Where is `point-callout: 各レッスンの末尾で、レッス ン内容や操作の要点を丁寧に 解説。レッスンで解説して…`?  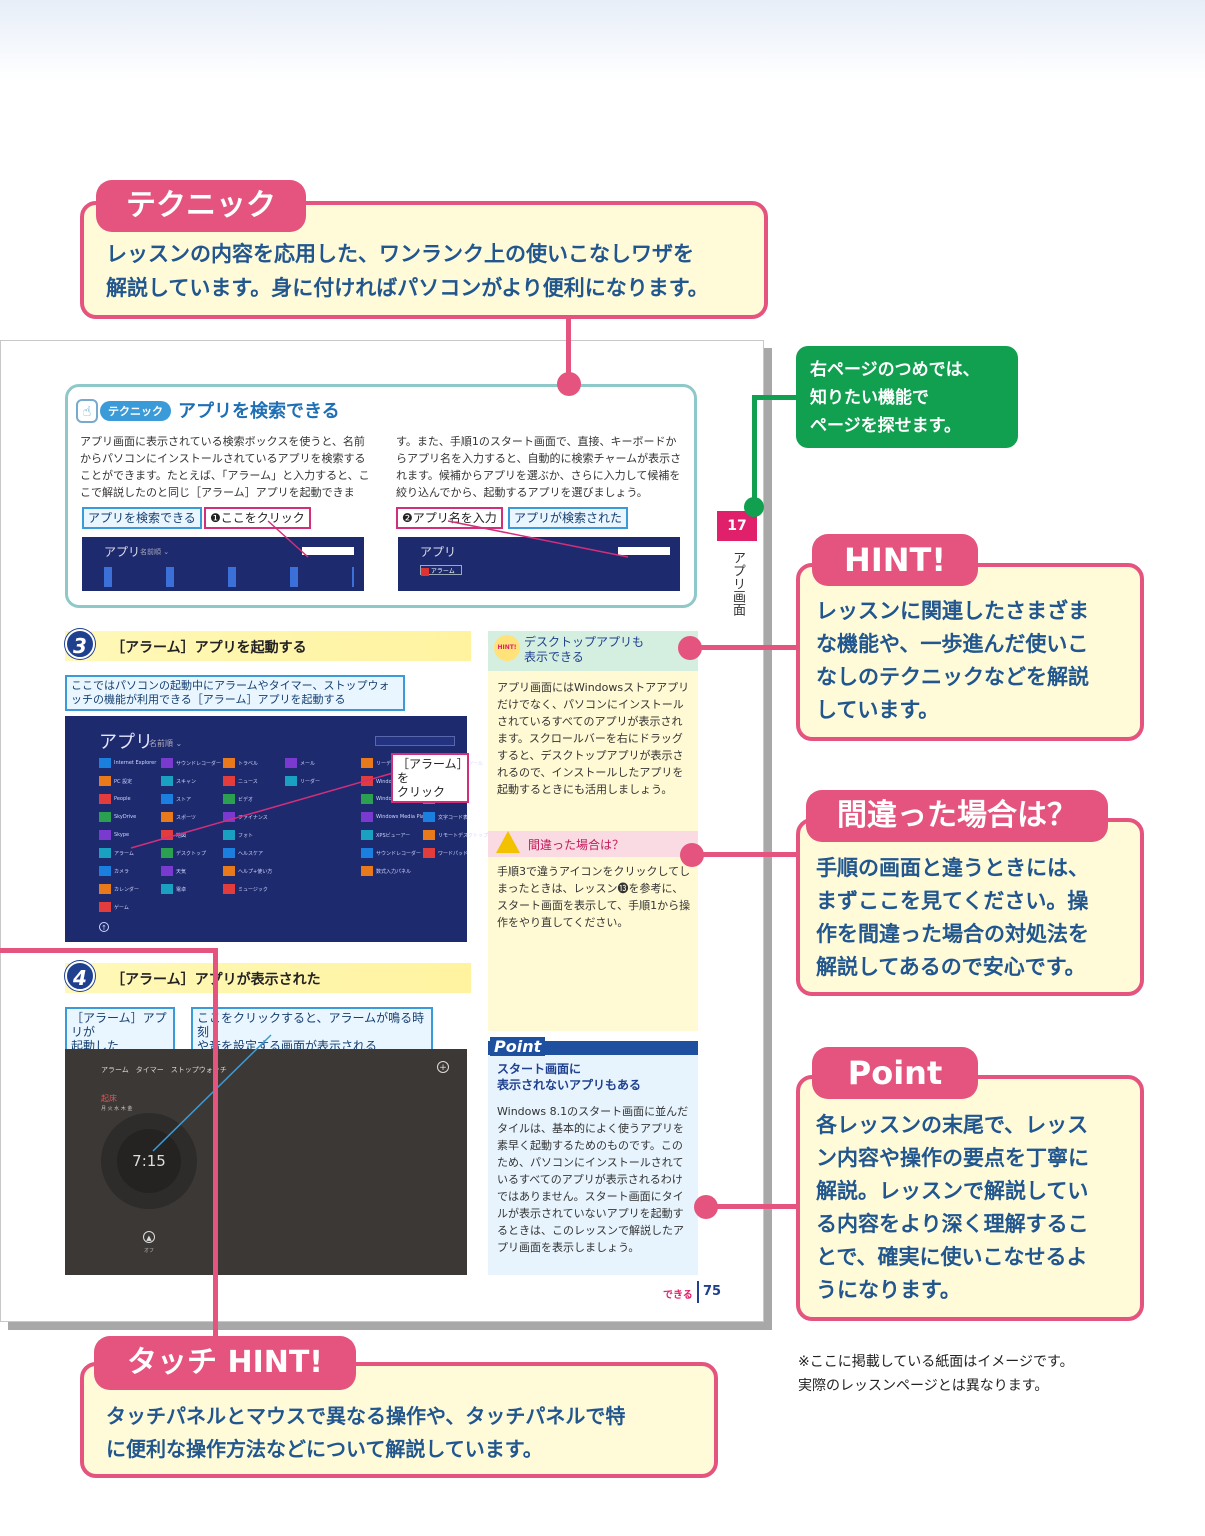
point-callout: 各レッスンの末尾で、レッス ン内容や操作の要点を丁寧に 解説。レッスンで解説して… is located at coordinates (970, 1198).